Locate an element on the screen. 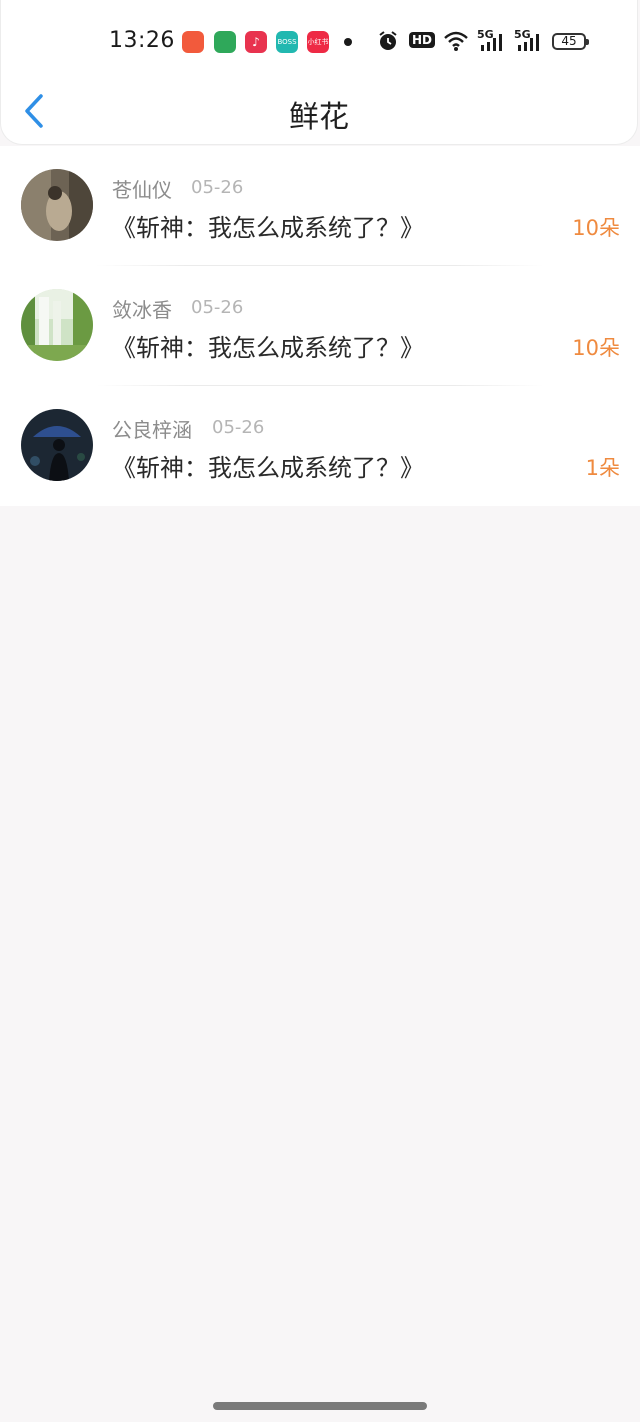 Image resolution: width=640 pixels, height=1422 pixels. status-time: 13:26 is located at coordinates (142, 40).